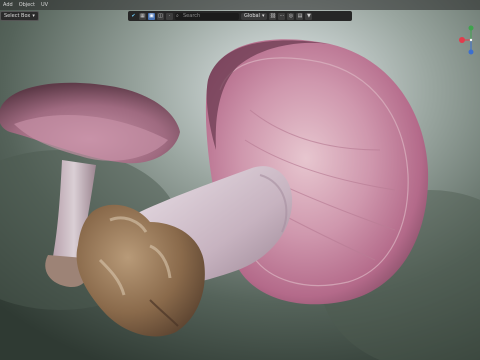 The height and width of the screenshot is (360, 480). Describe the element at coordinates (142, 16) in the screenshot. I see `grid-icon: ▦` at that location.